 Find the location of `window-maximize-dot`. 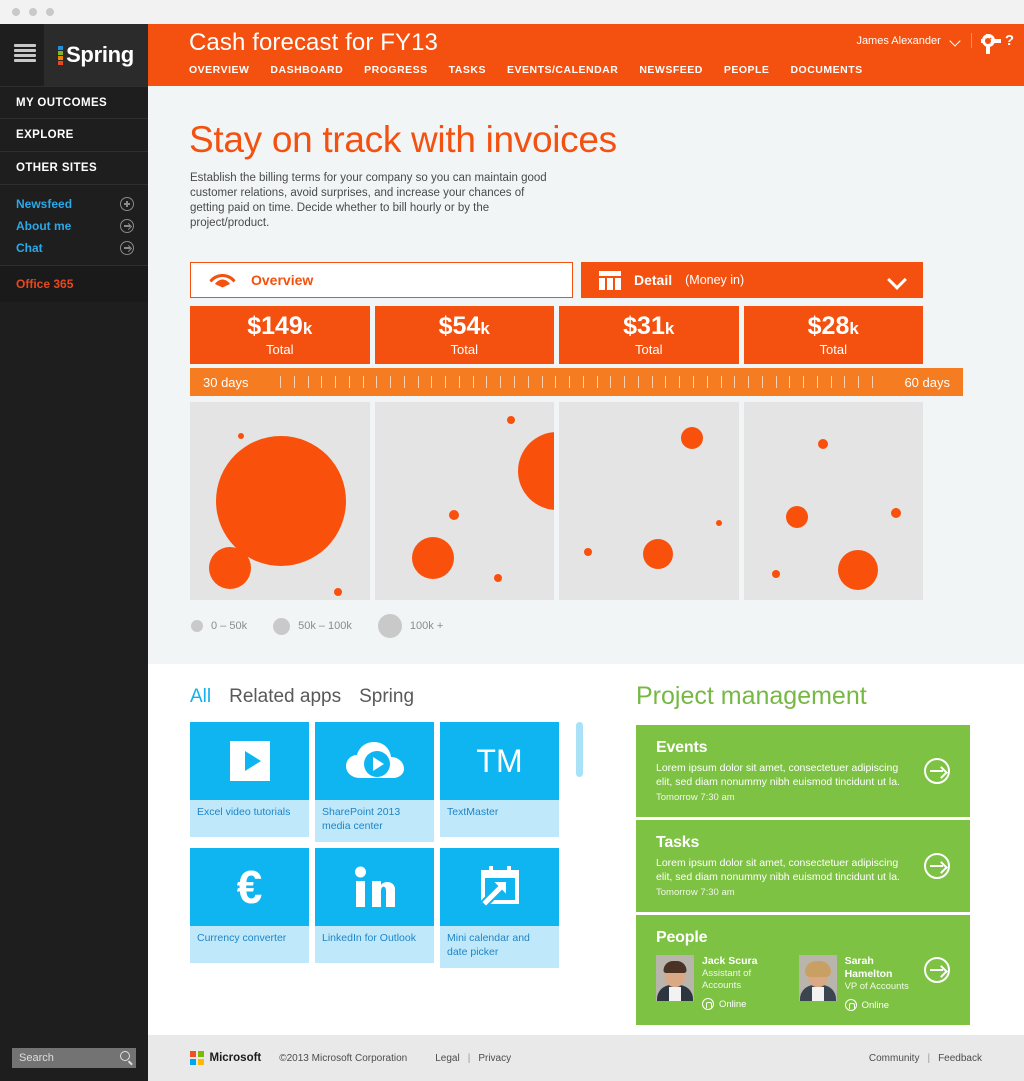

window-maximize-dot is located at coordinates (50, 12).